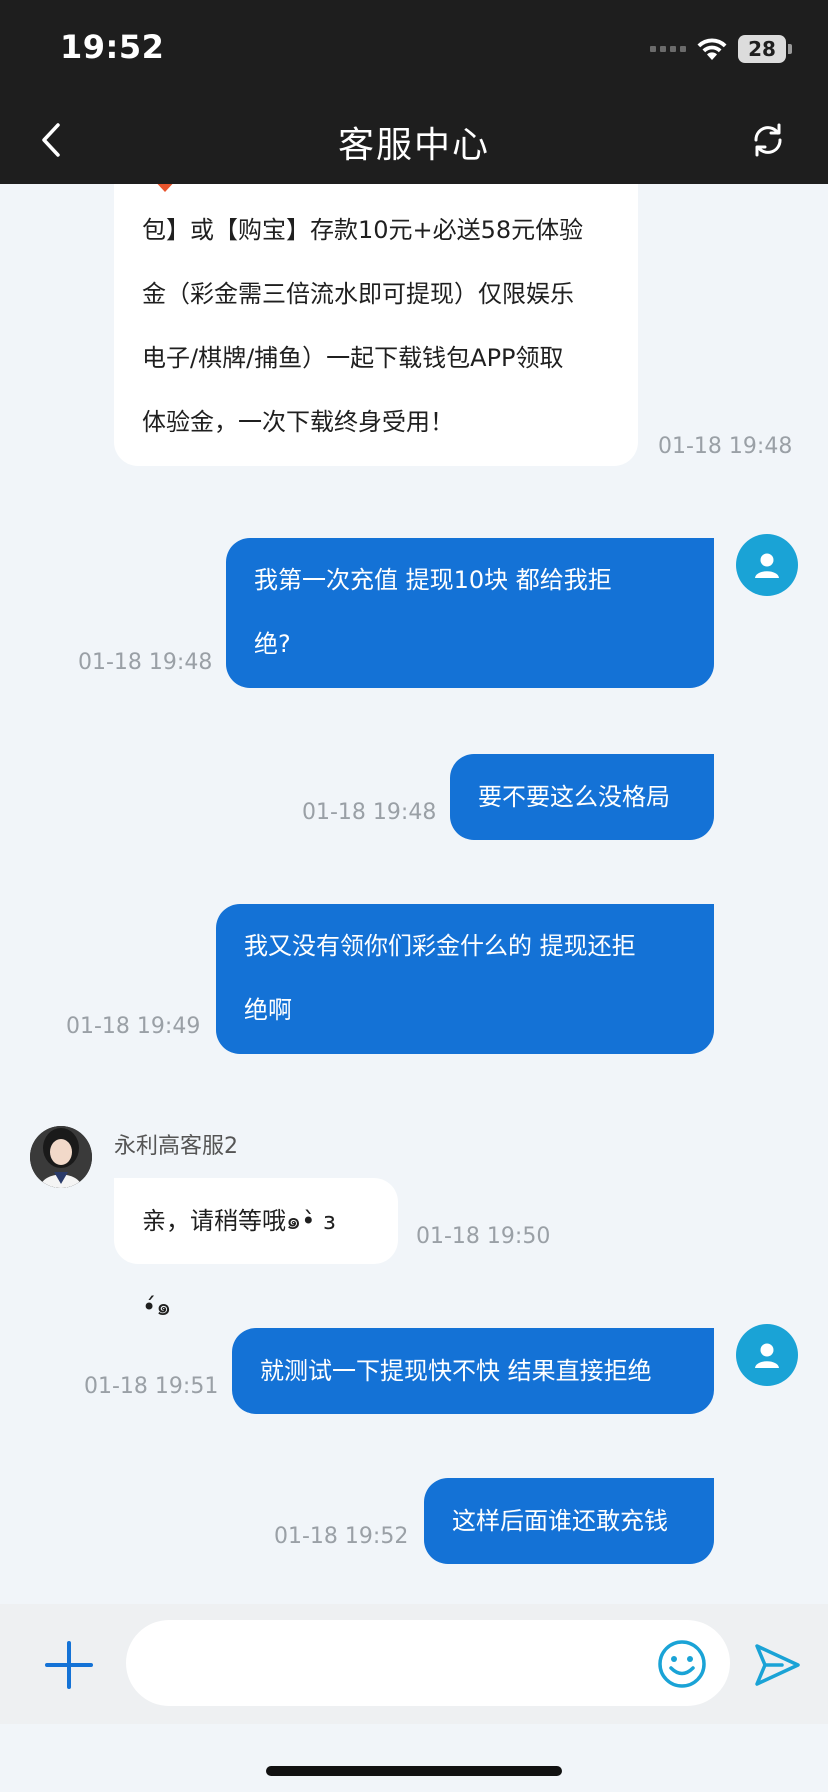 The width and height of the screenshot is (828, 1792). I want to click on message-line: 要不要这么没格局, so click(574, 797).